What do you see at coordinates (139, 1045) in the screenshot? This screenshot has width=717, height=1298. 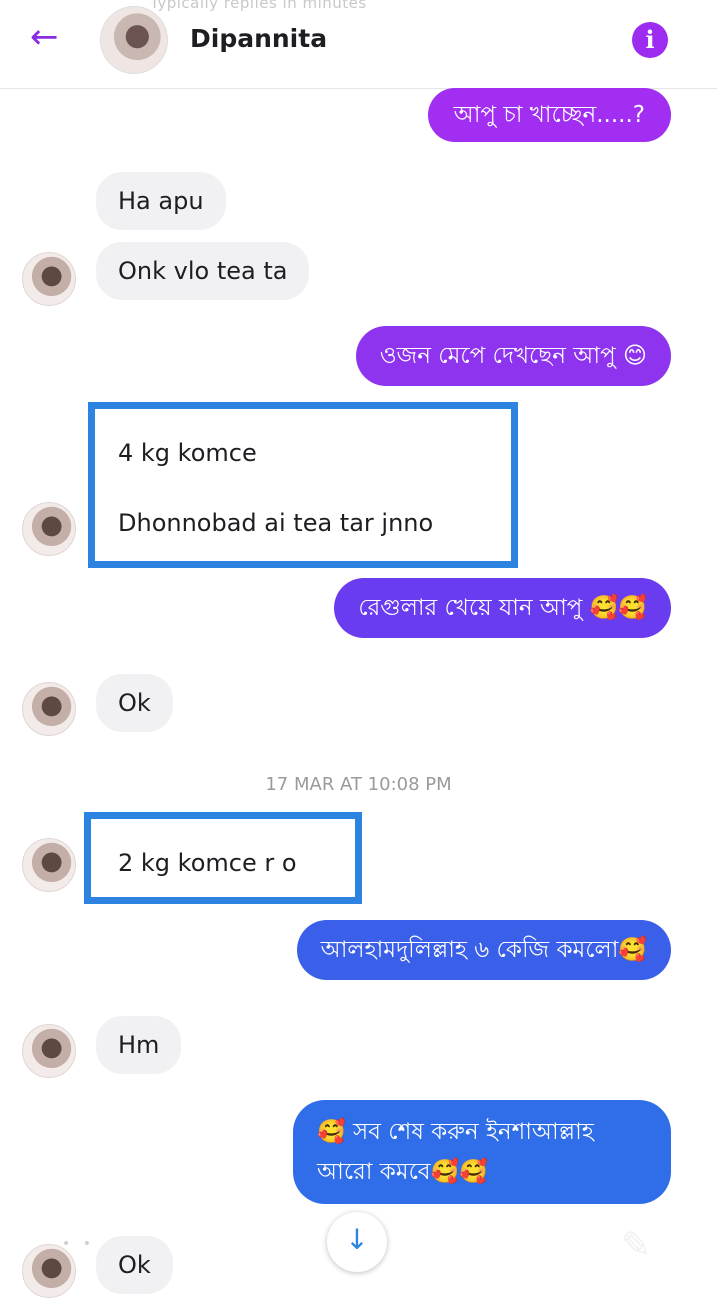 I see `message-bubble-incoming: Hm` at bounding box center [139, 1045].